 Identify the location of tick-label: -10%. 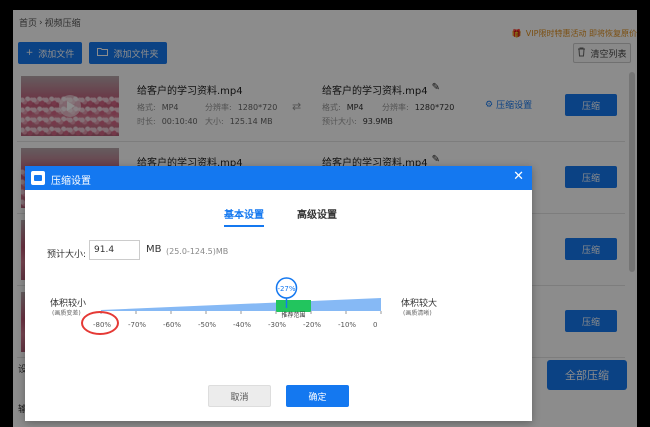
(347, 325).